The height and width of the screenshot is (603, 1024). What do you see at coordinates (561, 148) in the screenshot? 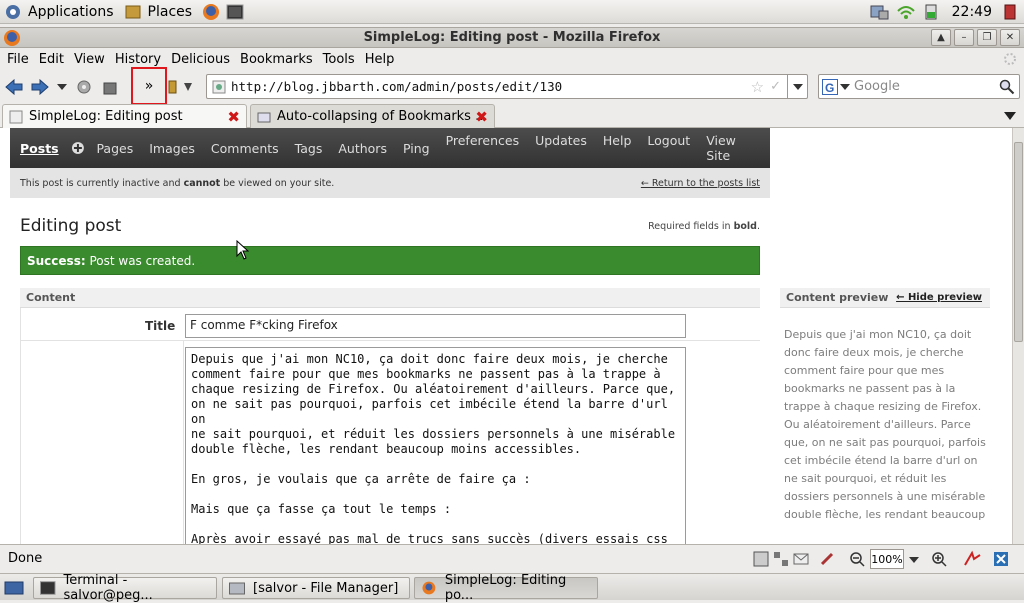
I see `nav-updates: Updates` at bounding box center [561, 148].